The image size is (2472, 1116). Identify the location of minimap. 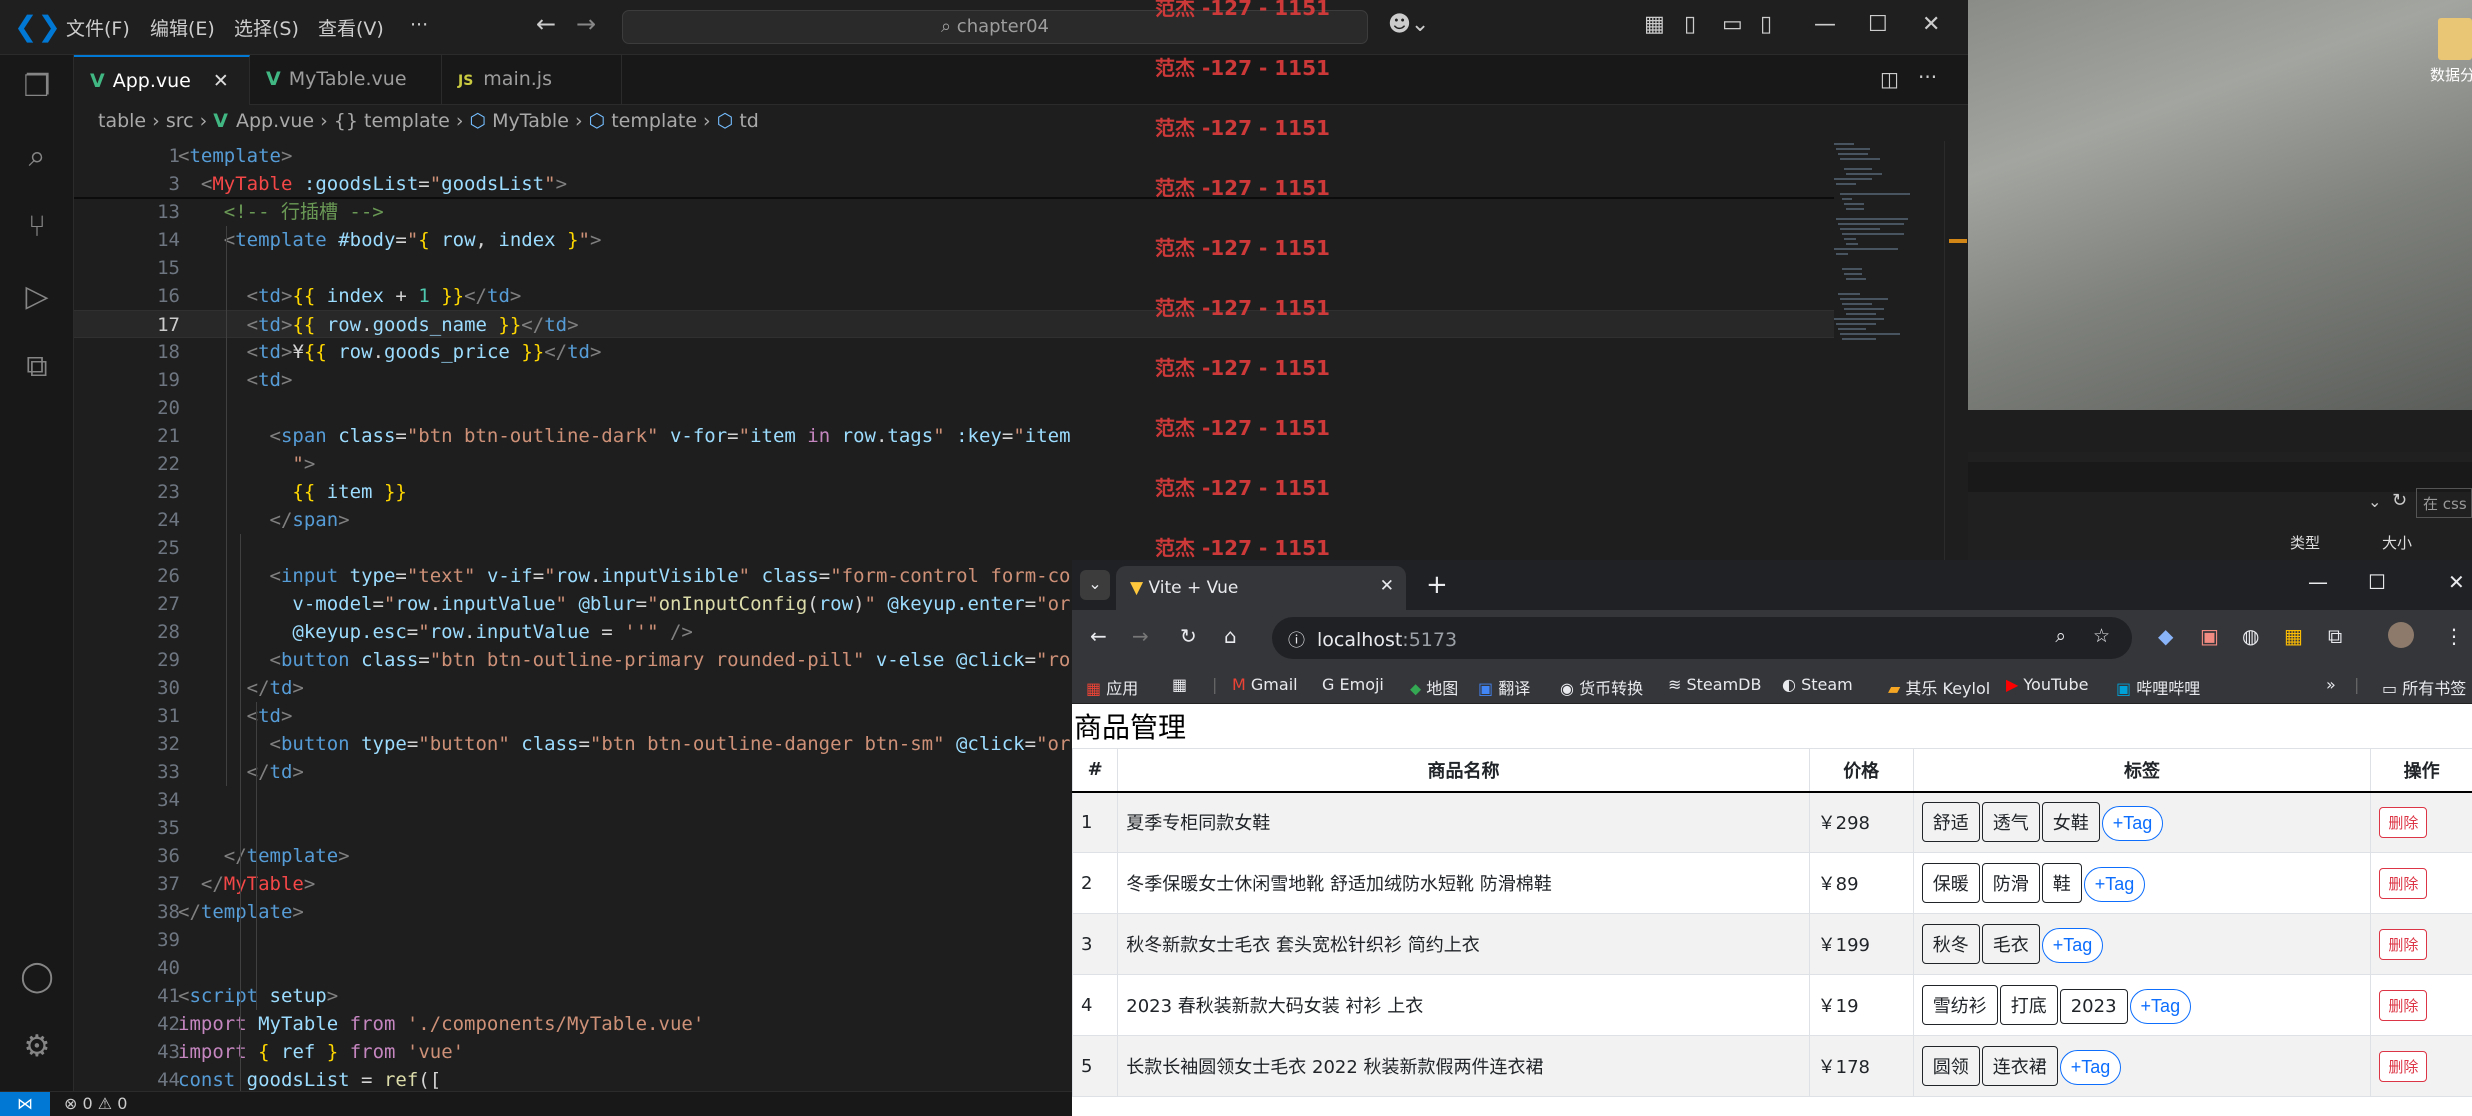
(1889, 266).